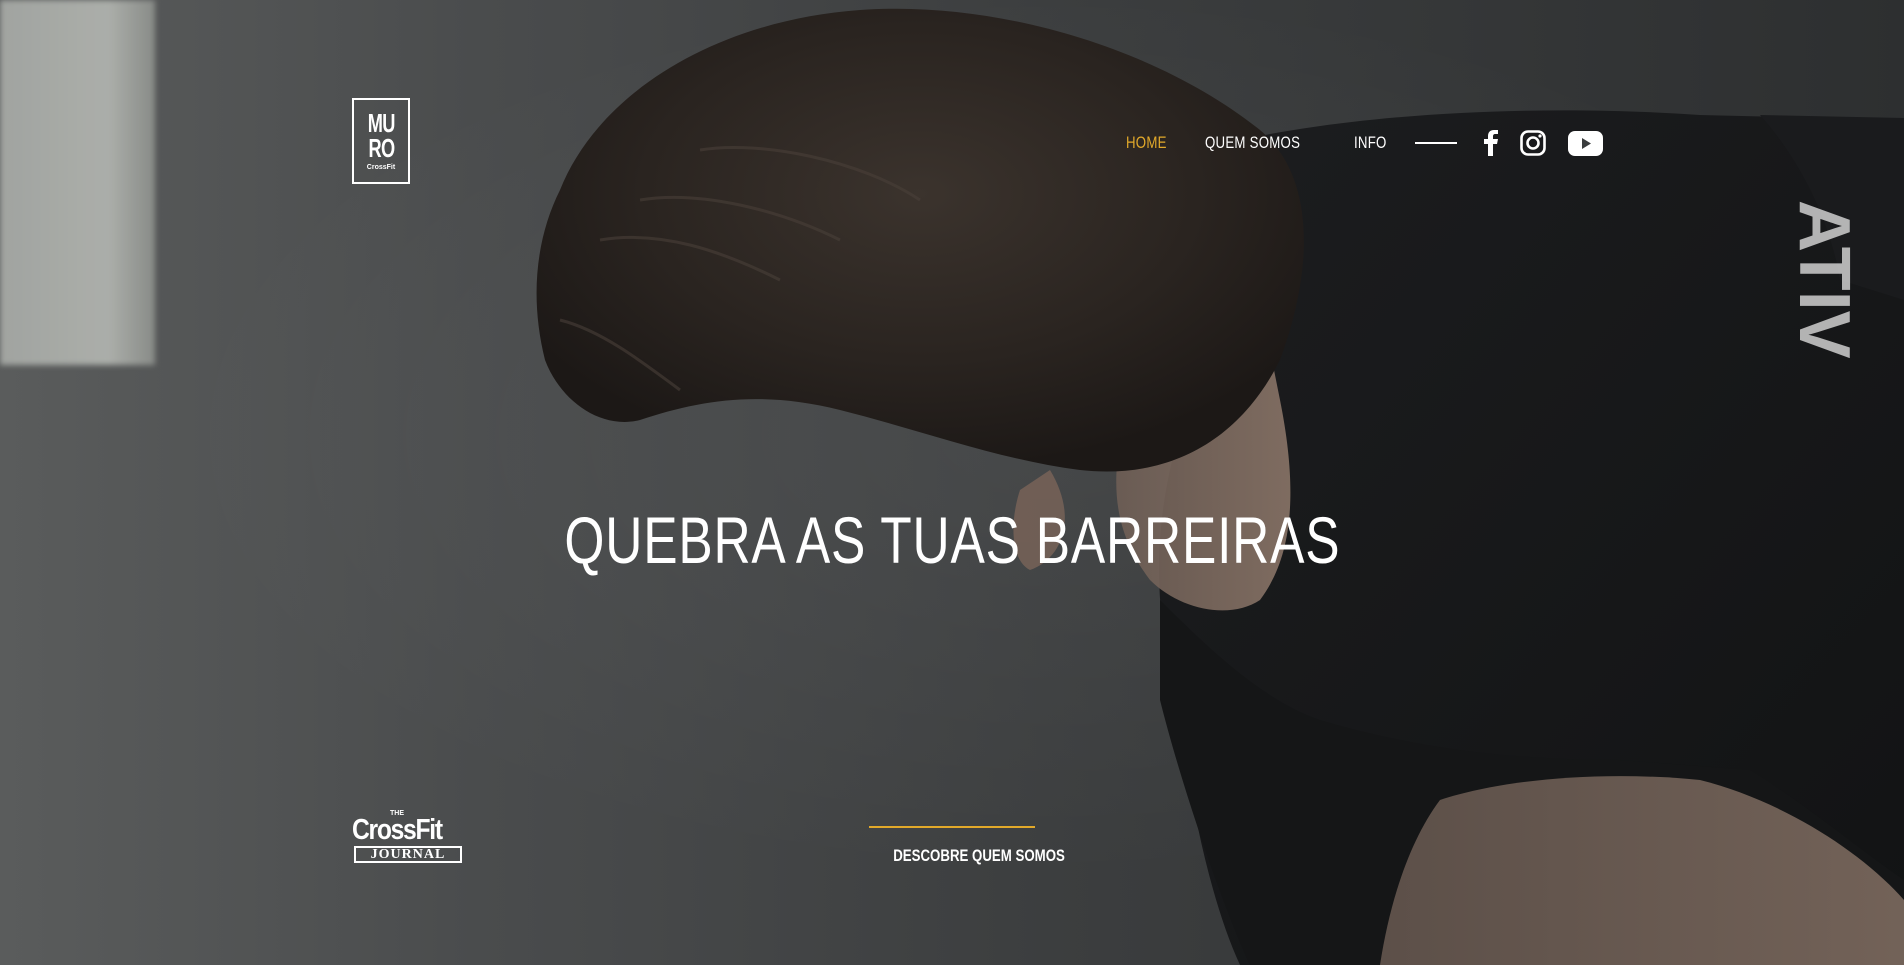 This screenshot has height=965, width=1904. I want to click on main-navigation: HOME QUEM SOMOS INFO, so click(1375, 143).